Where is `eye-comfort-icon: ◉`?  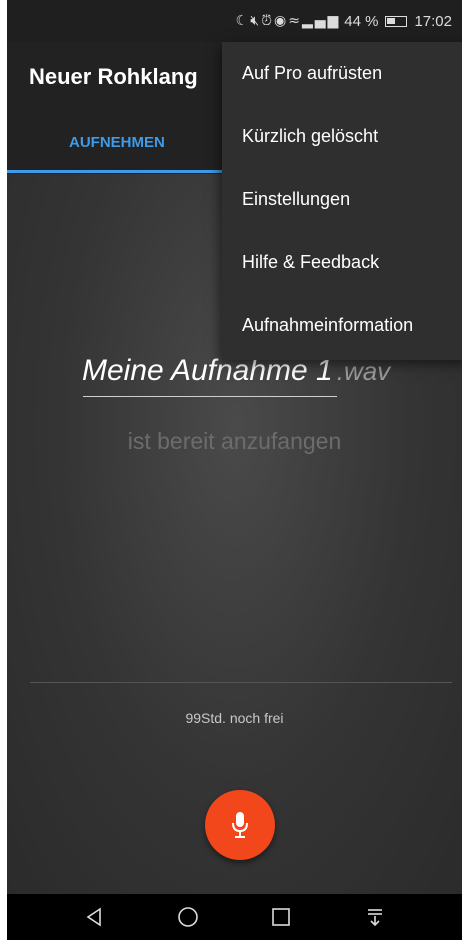
eye-comfort-icon: ◉ is located at coordinates (281, 21).